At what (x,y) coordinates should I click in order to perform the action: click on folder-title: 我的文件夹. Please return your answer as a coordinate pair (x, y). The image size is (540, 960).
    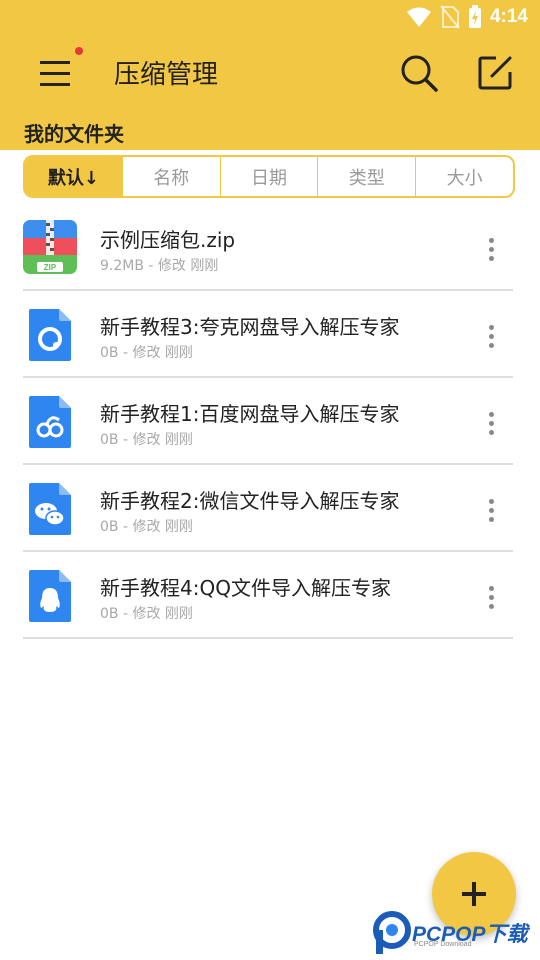
    Looking at the image, I should click on (74, 134).